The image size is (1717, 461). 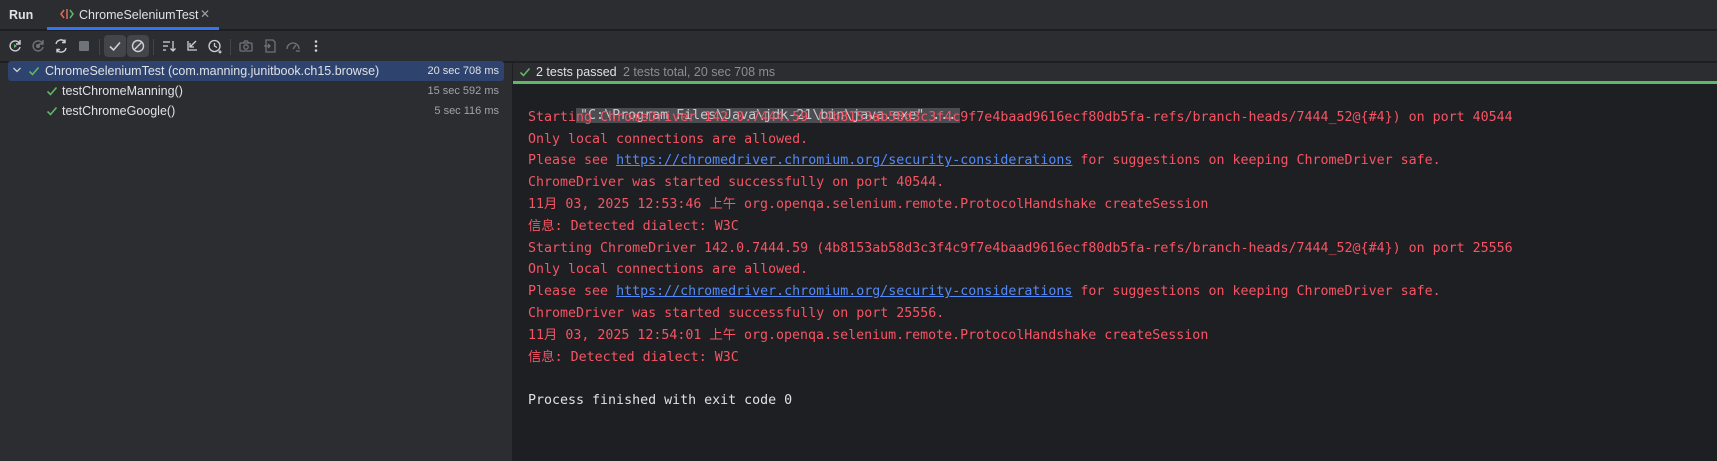 What do you see at coordinates (293, 46) in the screenshot?
I see `export-tests-icon` at bounding box center [293, 46].